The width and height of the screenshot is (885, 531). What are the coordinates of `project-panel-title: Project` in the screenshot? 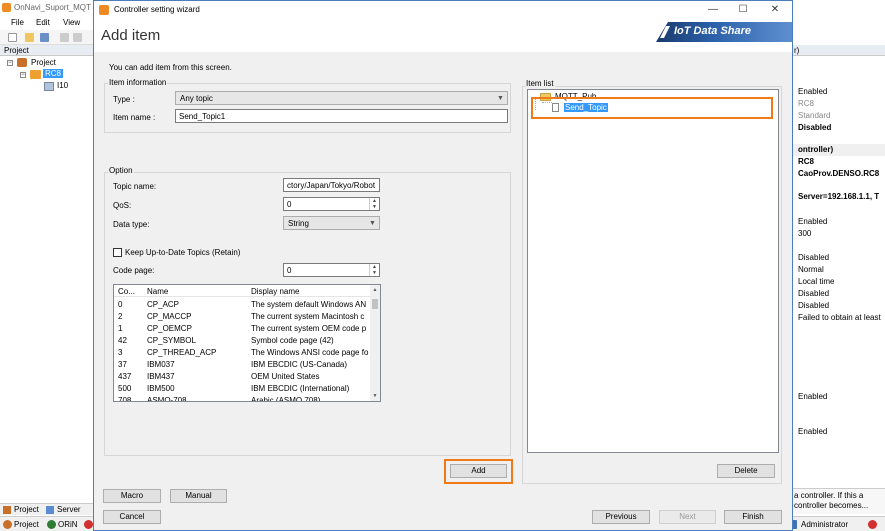 It's located at (16, 50).